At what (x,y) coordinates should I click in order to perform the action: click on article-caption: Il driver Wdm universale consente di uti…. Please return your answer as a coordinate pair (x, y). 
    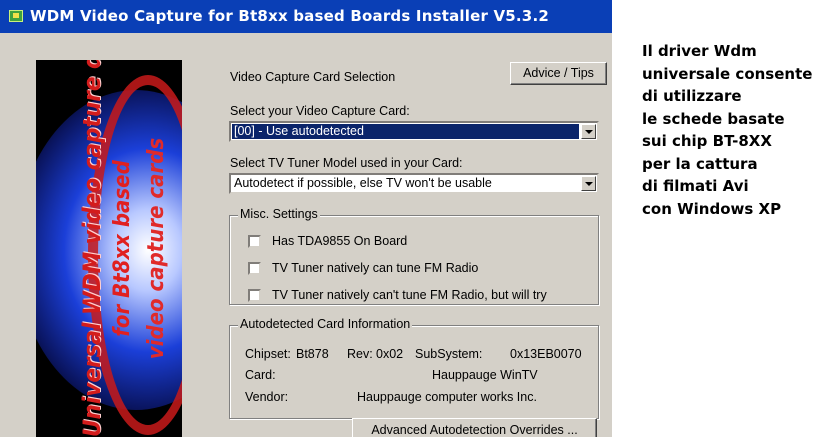
    Looking at the image, I should click on (737, 130).